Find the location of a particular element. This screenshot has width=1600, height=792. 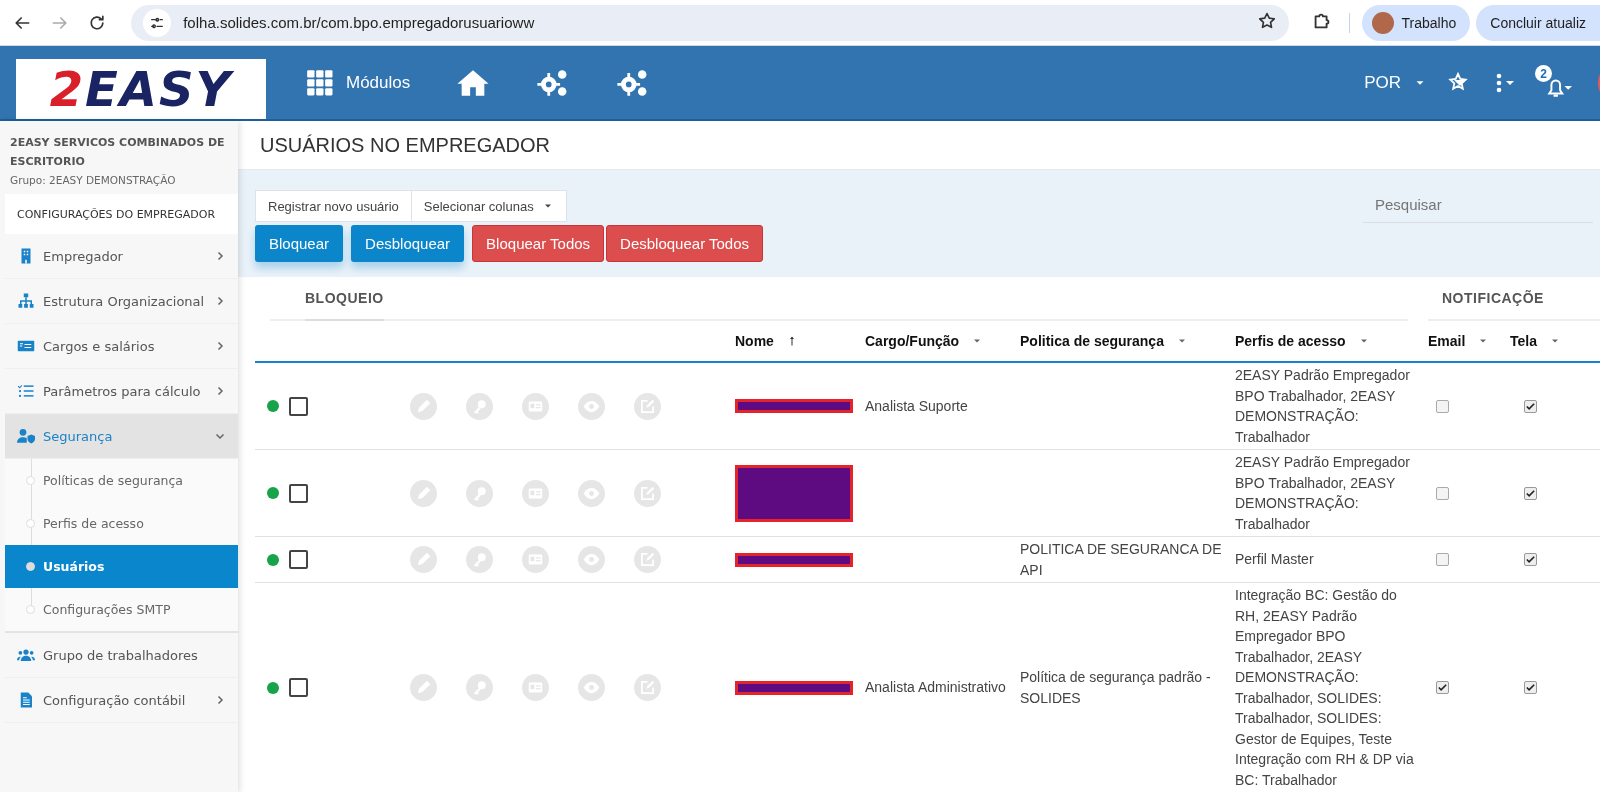

column-header: Email is located at coordinates (1447, 341).